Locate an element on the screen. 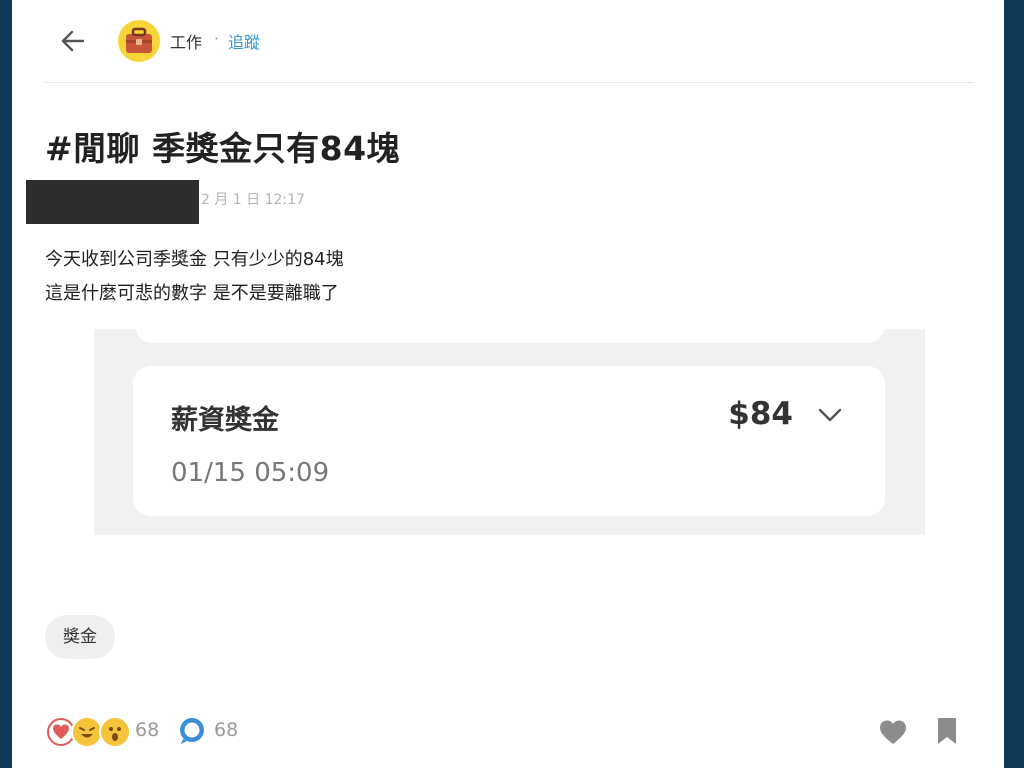 This screenshot has height=768, width=1024. post-footer: 68 68 is located at coordinates (508, 731).